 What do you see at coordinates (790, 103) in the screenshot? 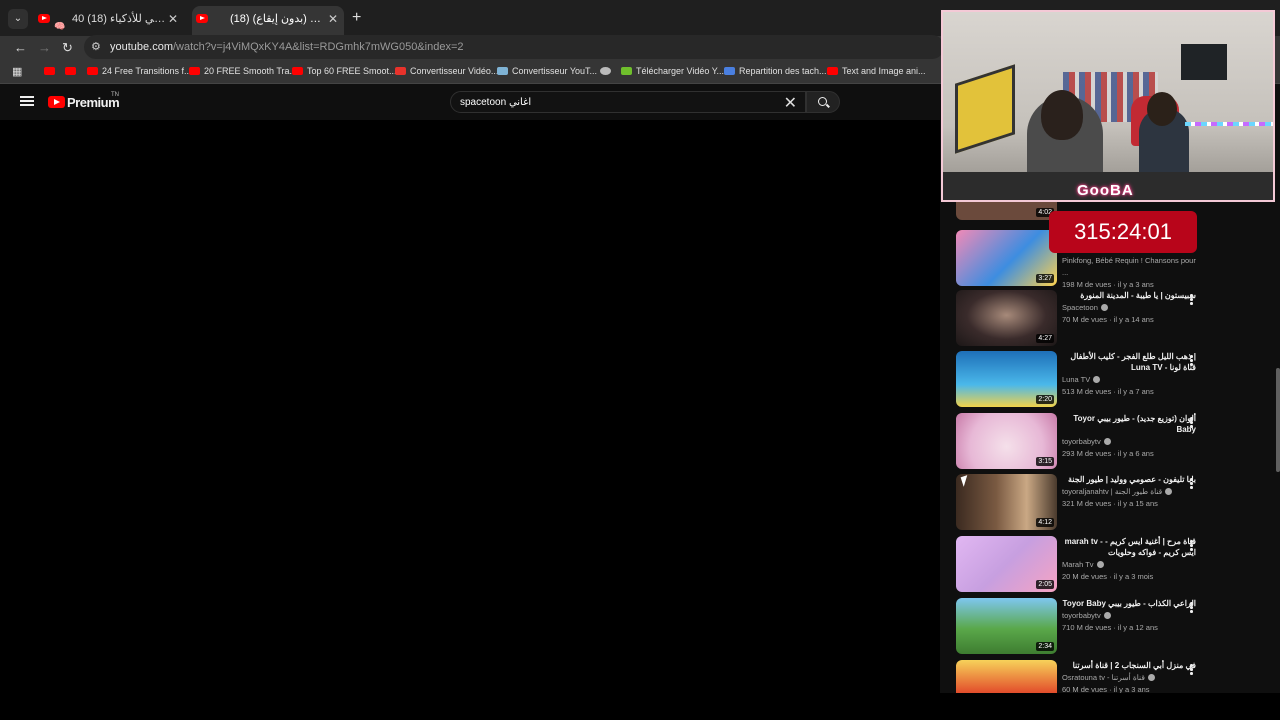
I see `clear-search-icon: ✕` at bounding box center [790, 103].